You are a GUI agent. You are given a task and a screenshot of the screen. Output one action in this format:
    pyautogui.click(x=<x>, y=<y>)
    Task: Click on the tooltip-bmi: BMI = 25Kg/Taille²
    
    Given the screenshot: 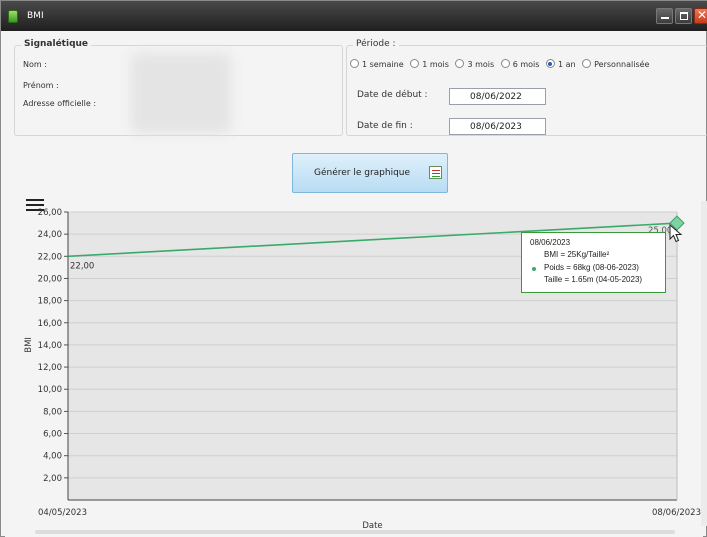 What is the action you would take?
    pyautogui.click(x=577, y=254)
    